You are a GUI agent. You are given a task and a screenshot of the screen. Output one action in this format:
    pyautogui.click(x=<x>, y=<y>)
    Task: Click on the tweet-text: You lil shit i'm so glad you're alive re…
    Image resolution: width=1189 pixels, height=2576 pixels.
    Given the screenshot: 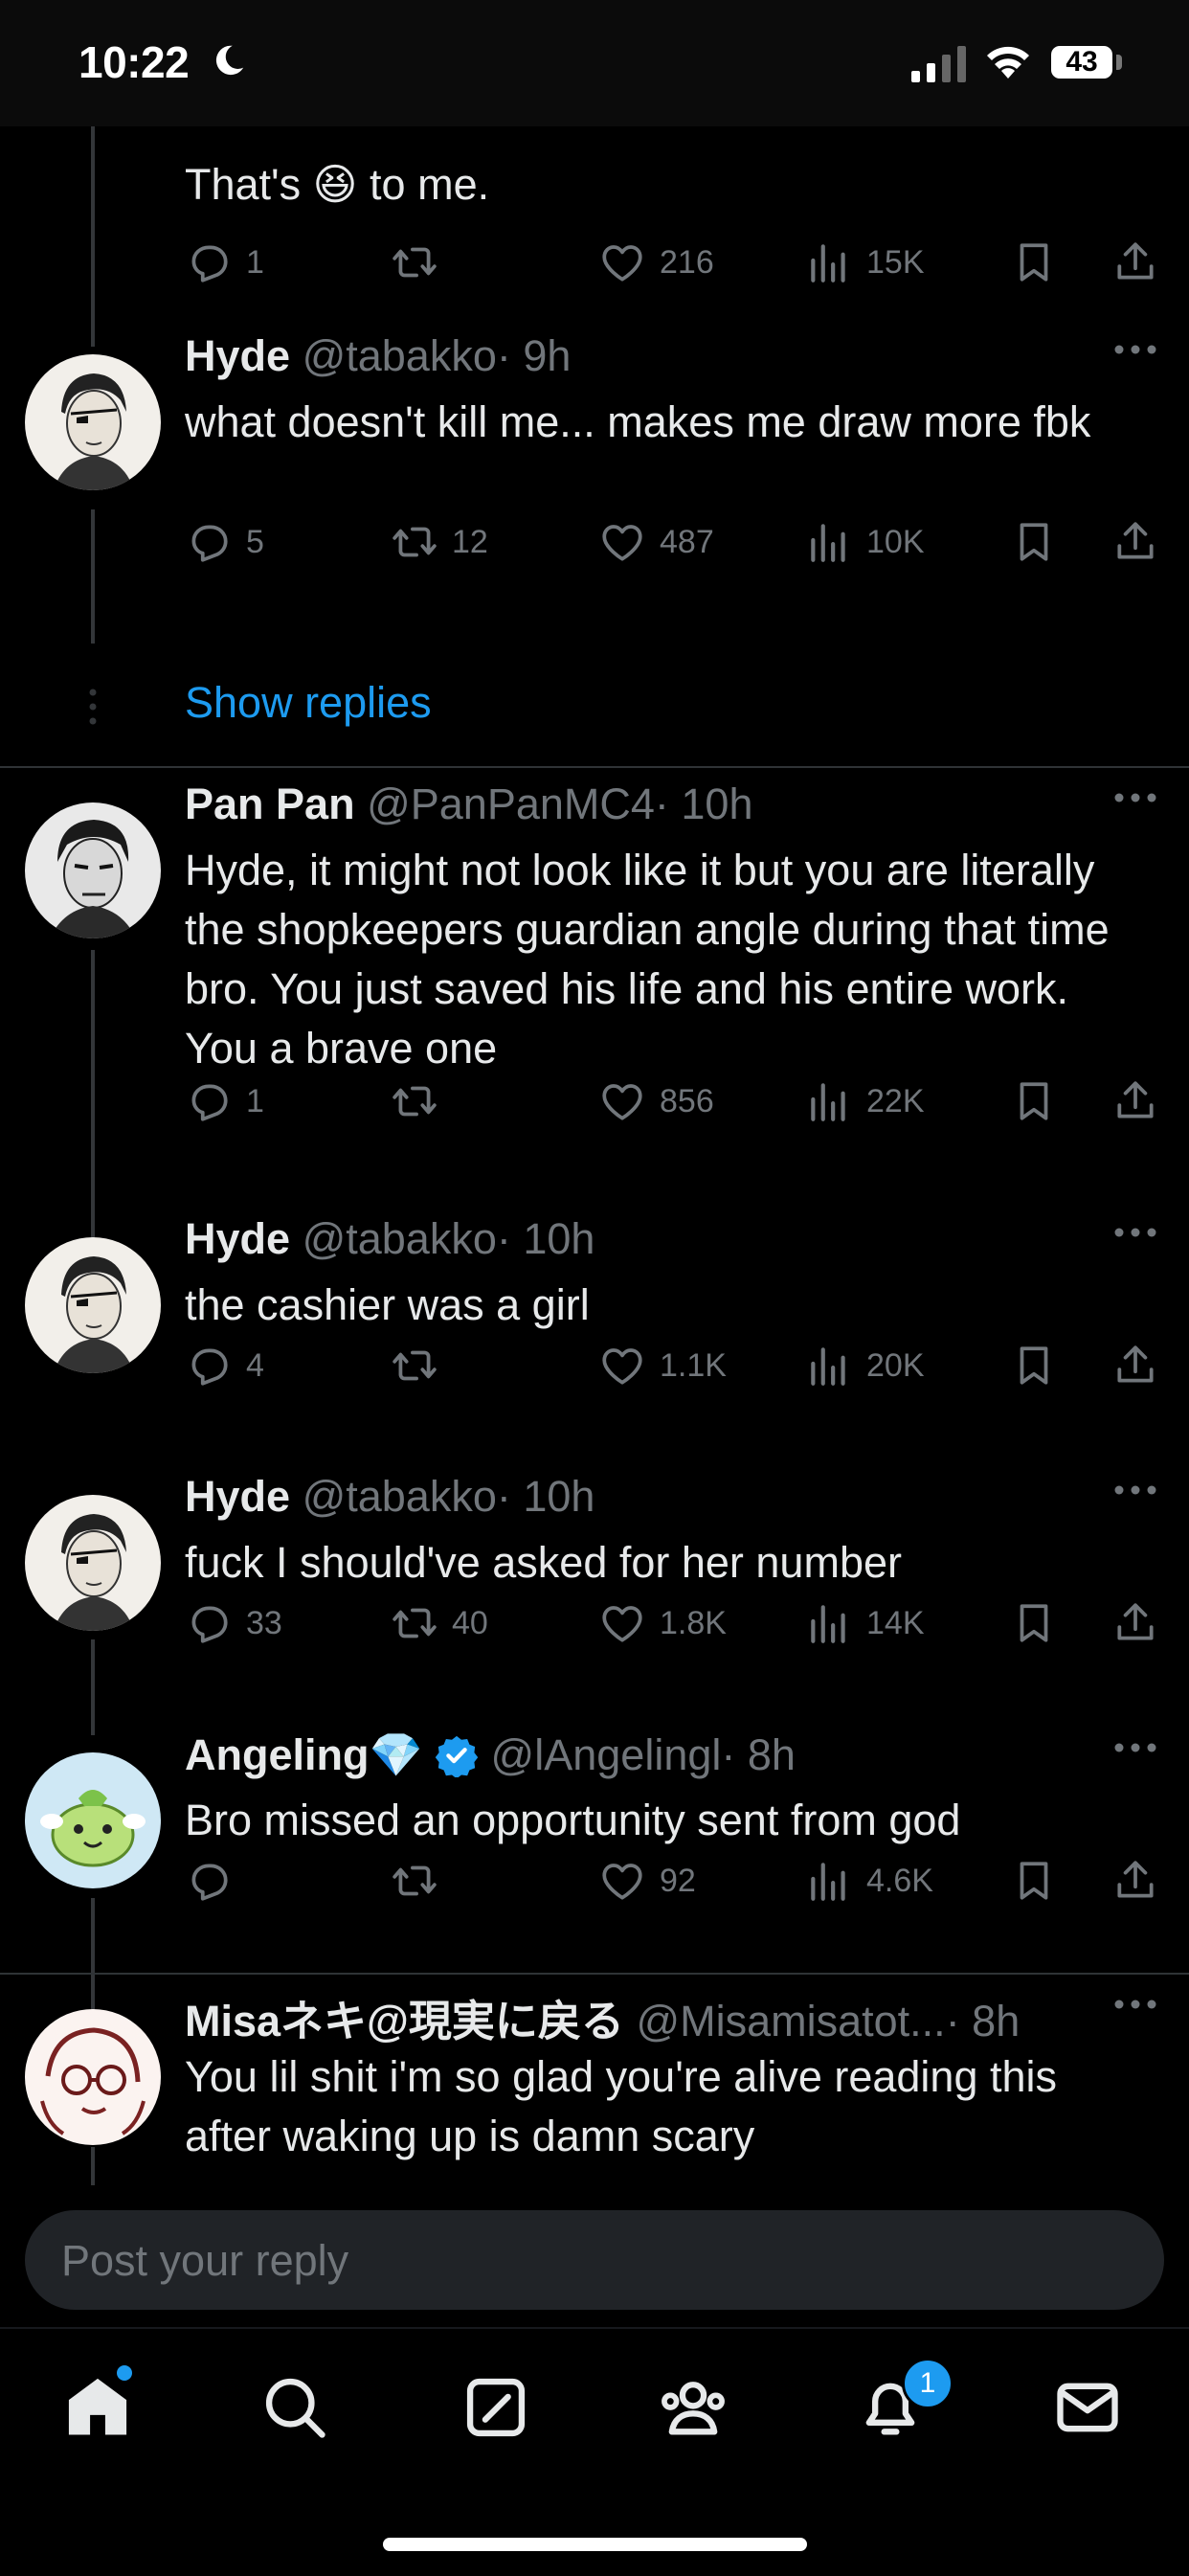 What is the action you would take?
    pyautogui.click(x=621, y=2106)
    